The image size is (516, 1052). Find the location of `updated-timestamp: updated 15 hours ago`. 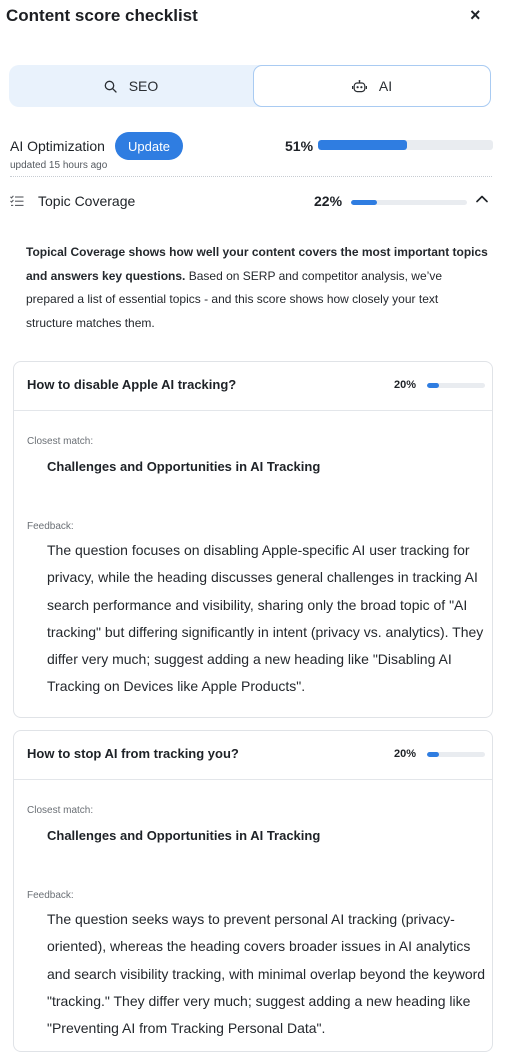

updated-timestamp: updated 15 hours ago is located at coordinates (59, 165).